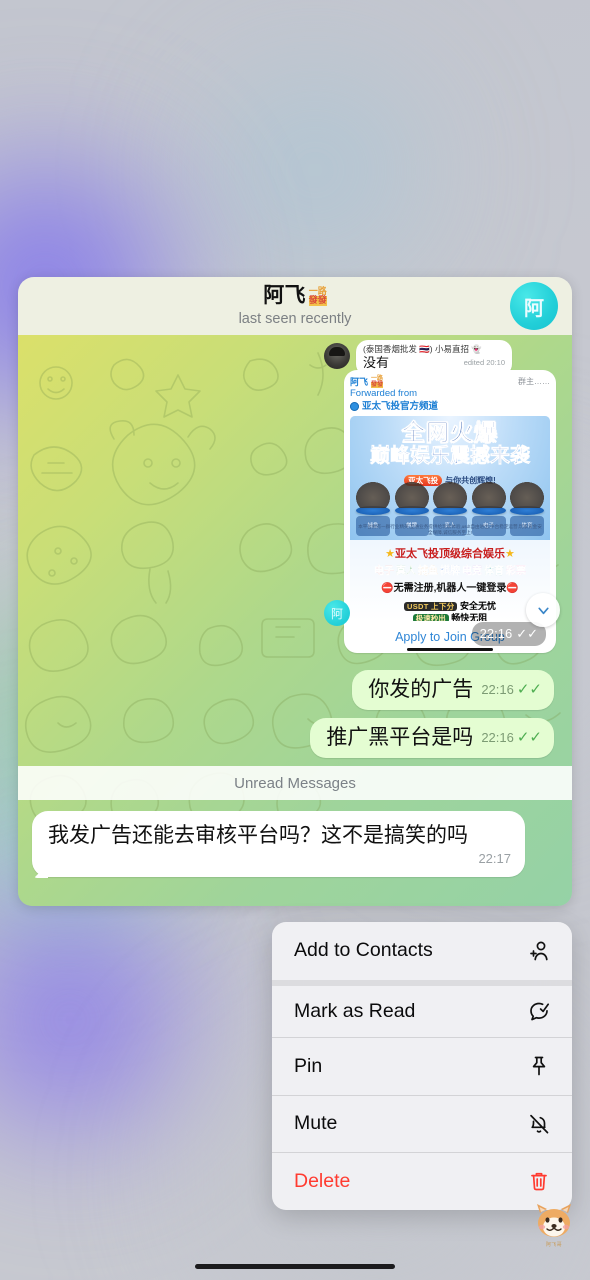  What do you see at coordinates (295, 319) in the screenshot?
I see `chat-status-subtitle: last seen recently` at bounding box center [295, 319].